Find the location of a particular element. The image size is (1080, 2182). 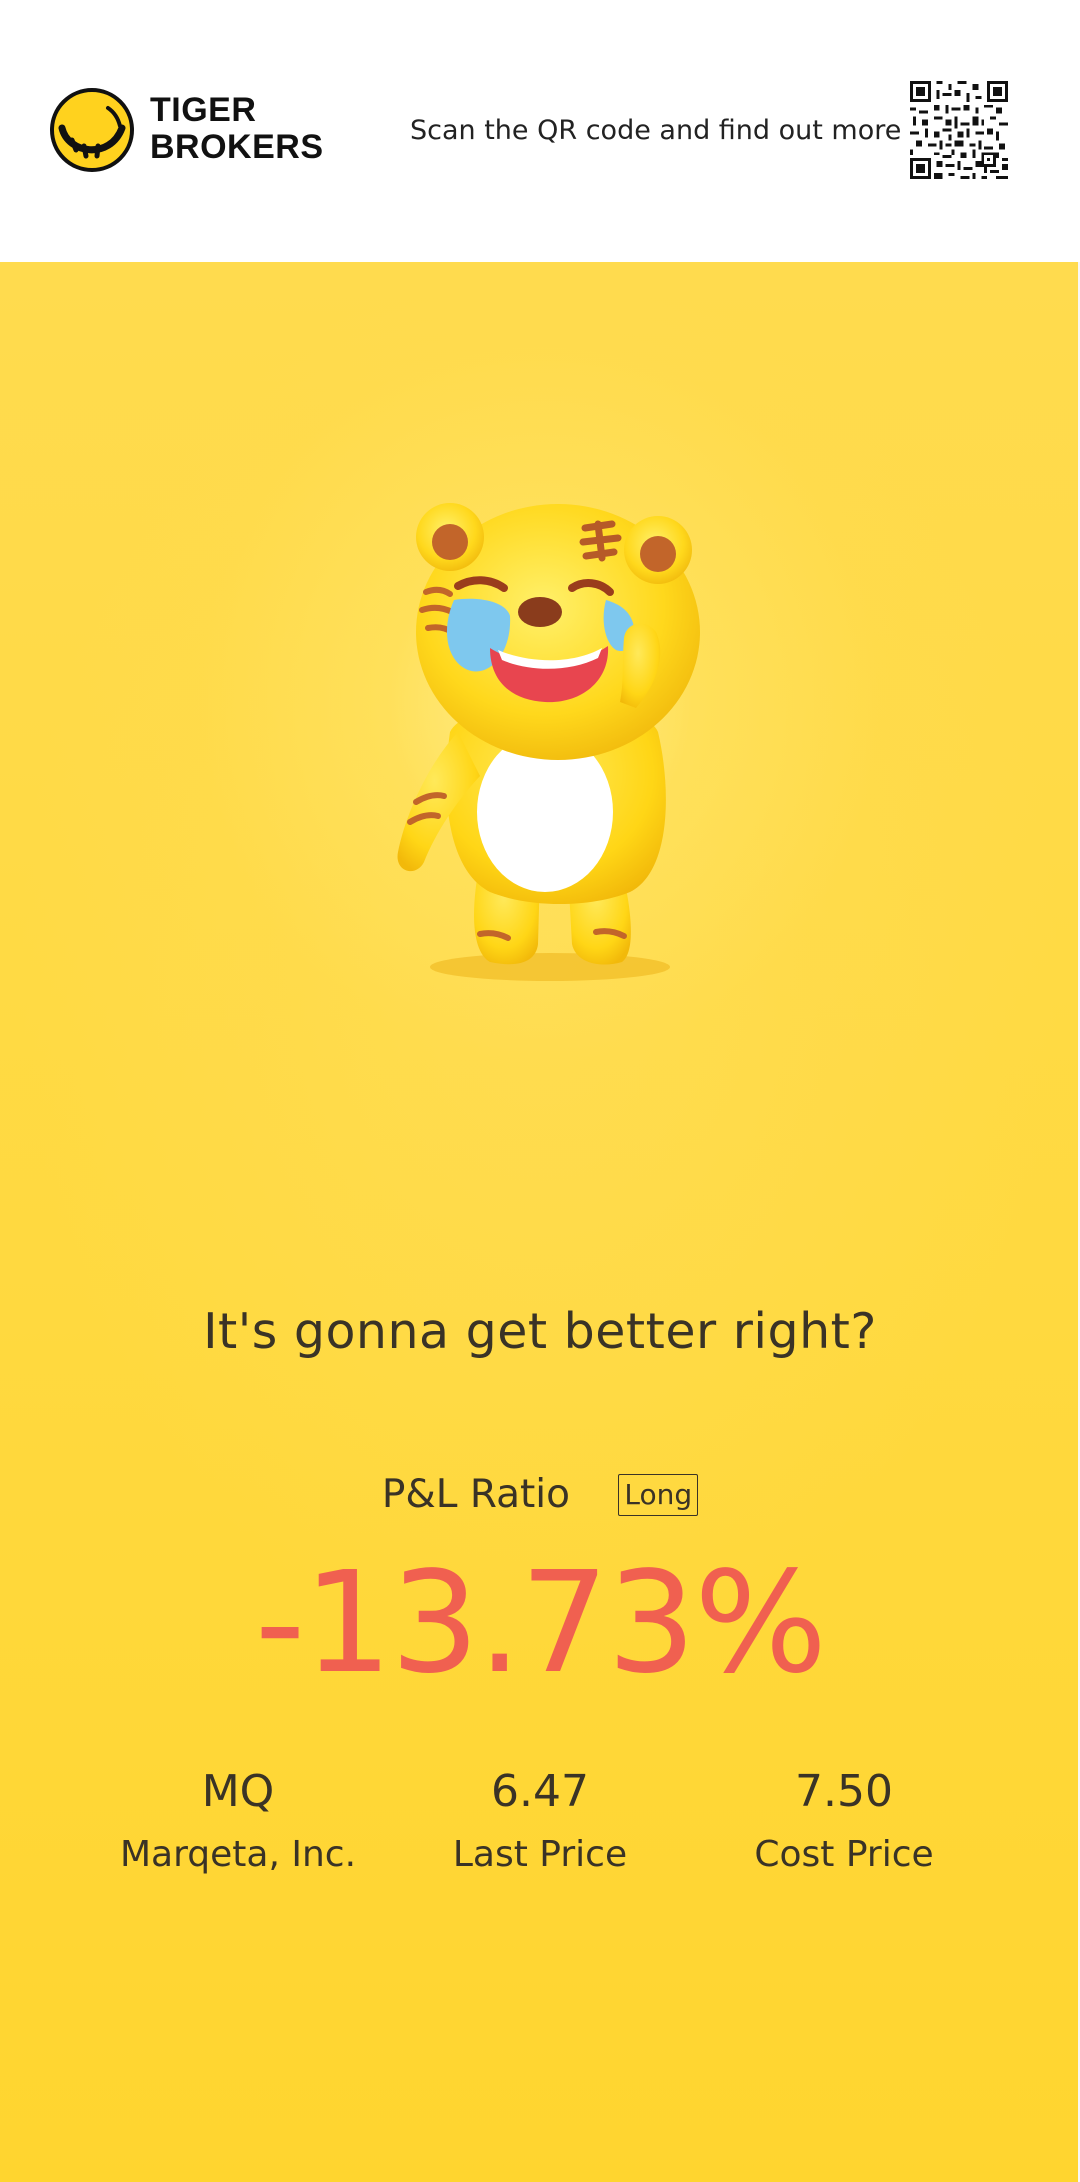

stat-ticker: MQ Marqeta, Inc. is located at coordinates (238, 1821).